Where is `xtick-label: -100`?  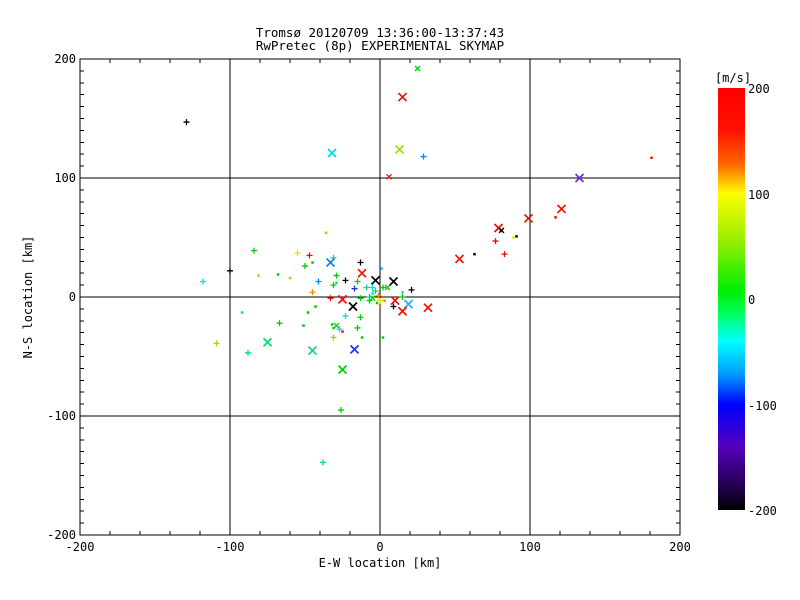 xtick-label: -100 is located at coordinates (230, 547).